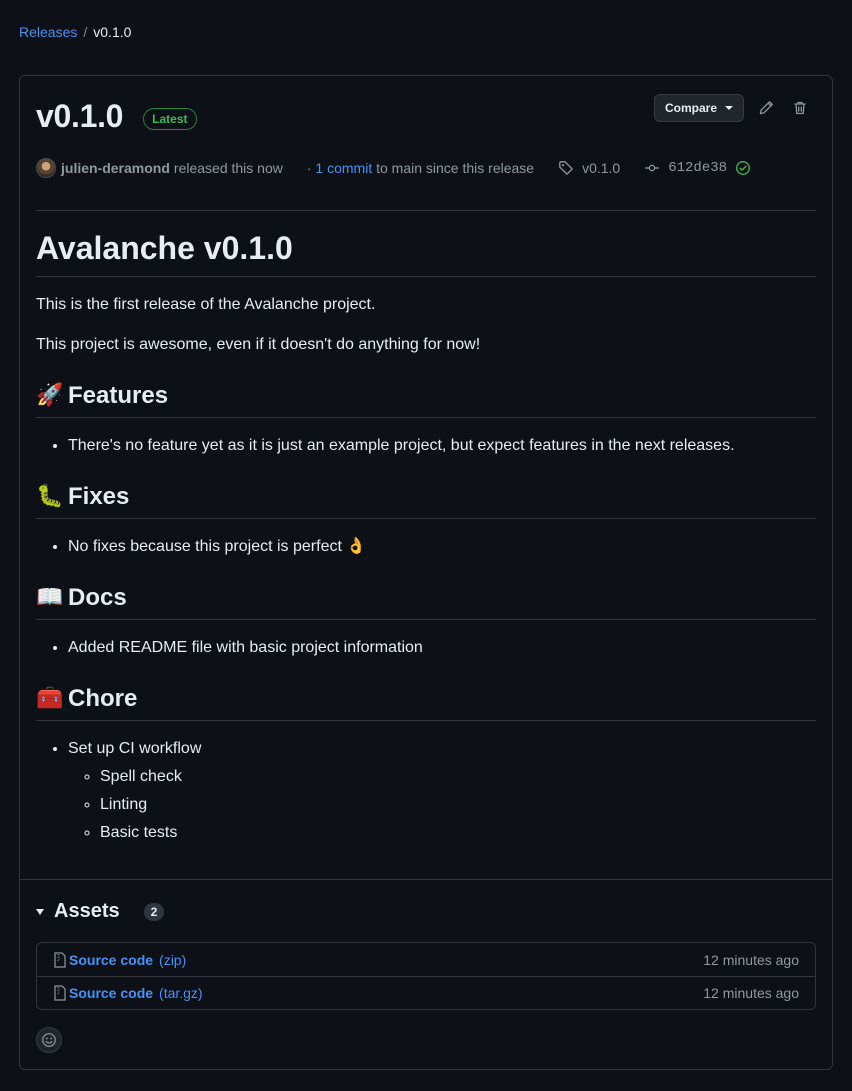  What do you see at coordinates (115, 168) in the screenshot?
I see `author-link: julien-deramond` at bounding box center [115, 168].